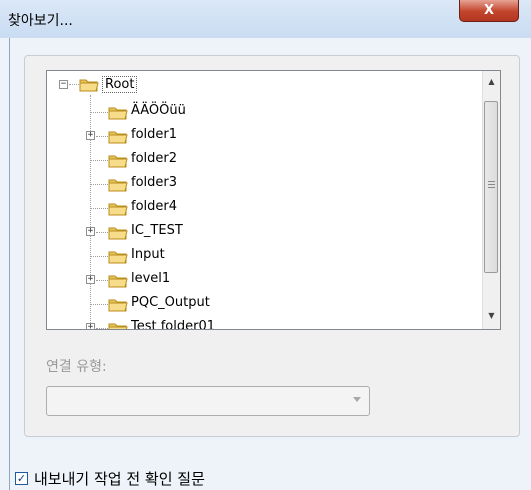 This screenshot has height=490, width=531. Describe the element at coordinates (208, 401) in the screenshot. I see `connection-type-select` at that location.